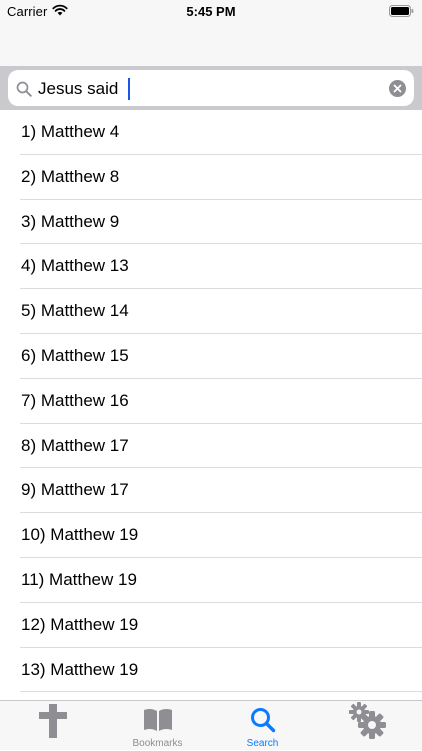 The image size is (422, 751). I want to click on tab-bookmarks: Bookmarks, so click(157, 726).